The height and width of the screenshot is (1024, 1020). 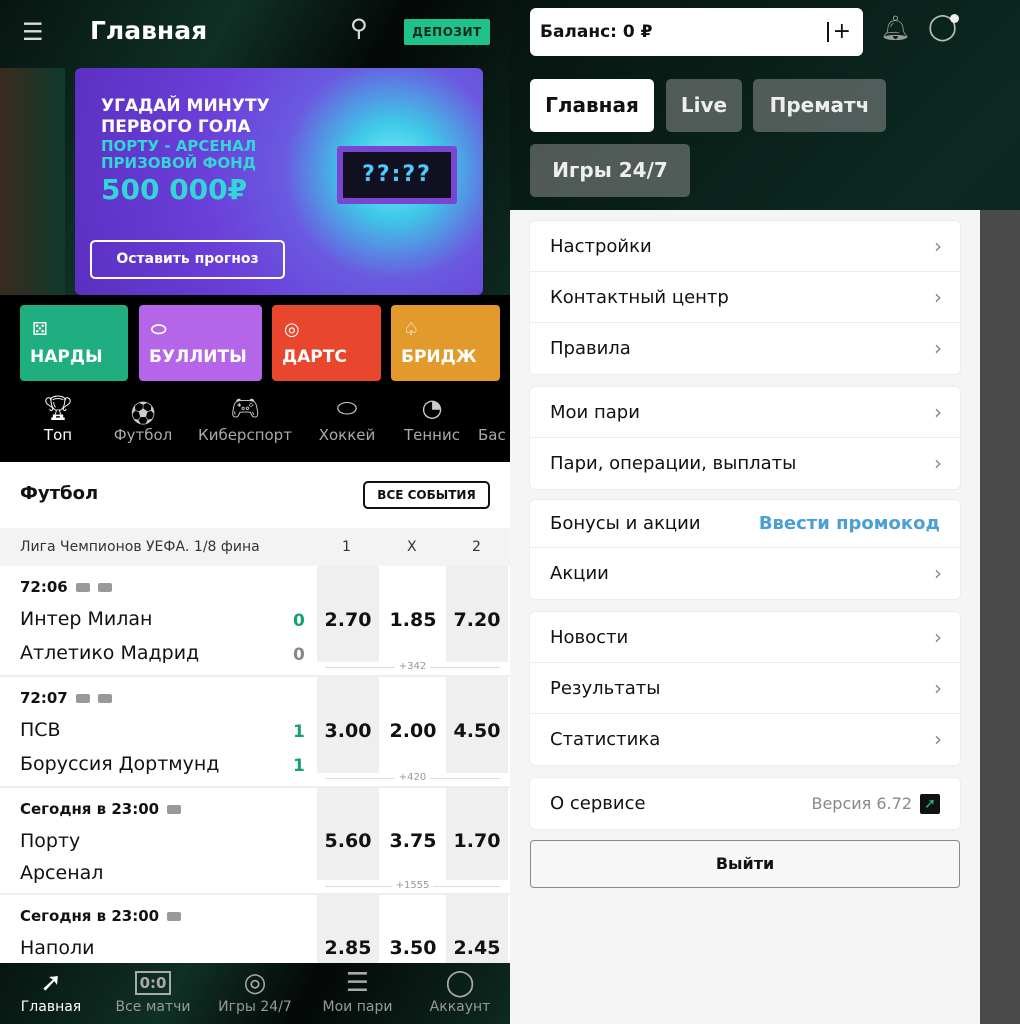 What do you see at coordinates (57, 948) in the screenshot?
I see `home-team: Наполи` at bounding box center [57, 948].